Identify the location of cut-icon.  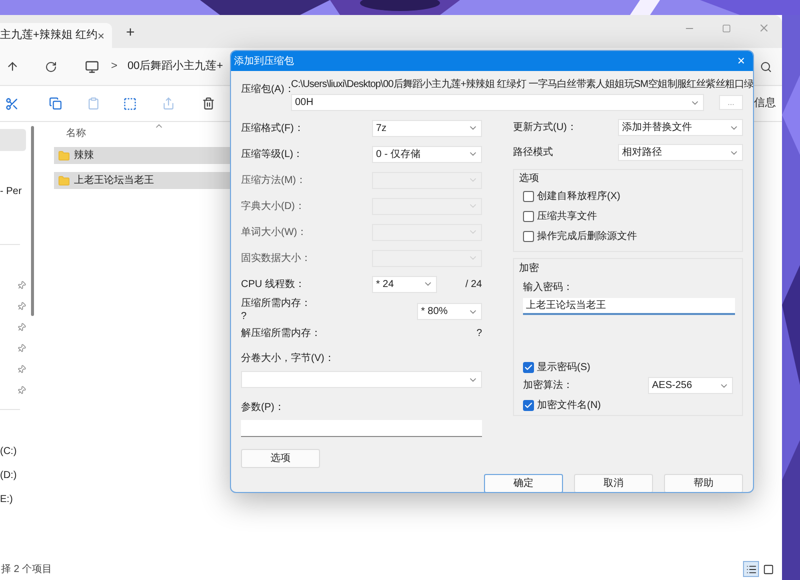
(12, 103).